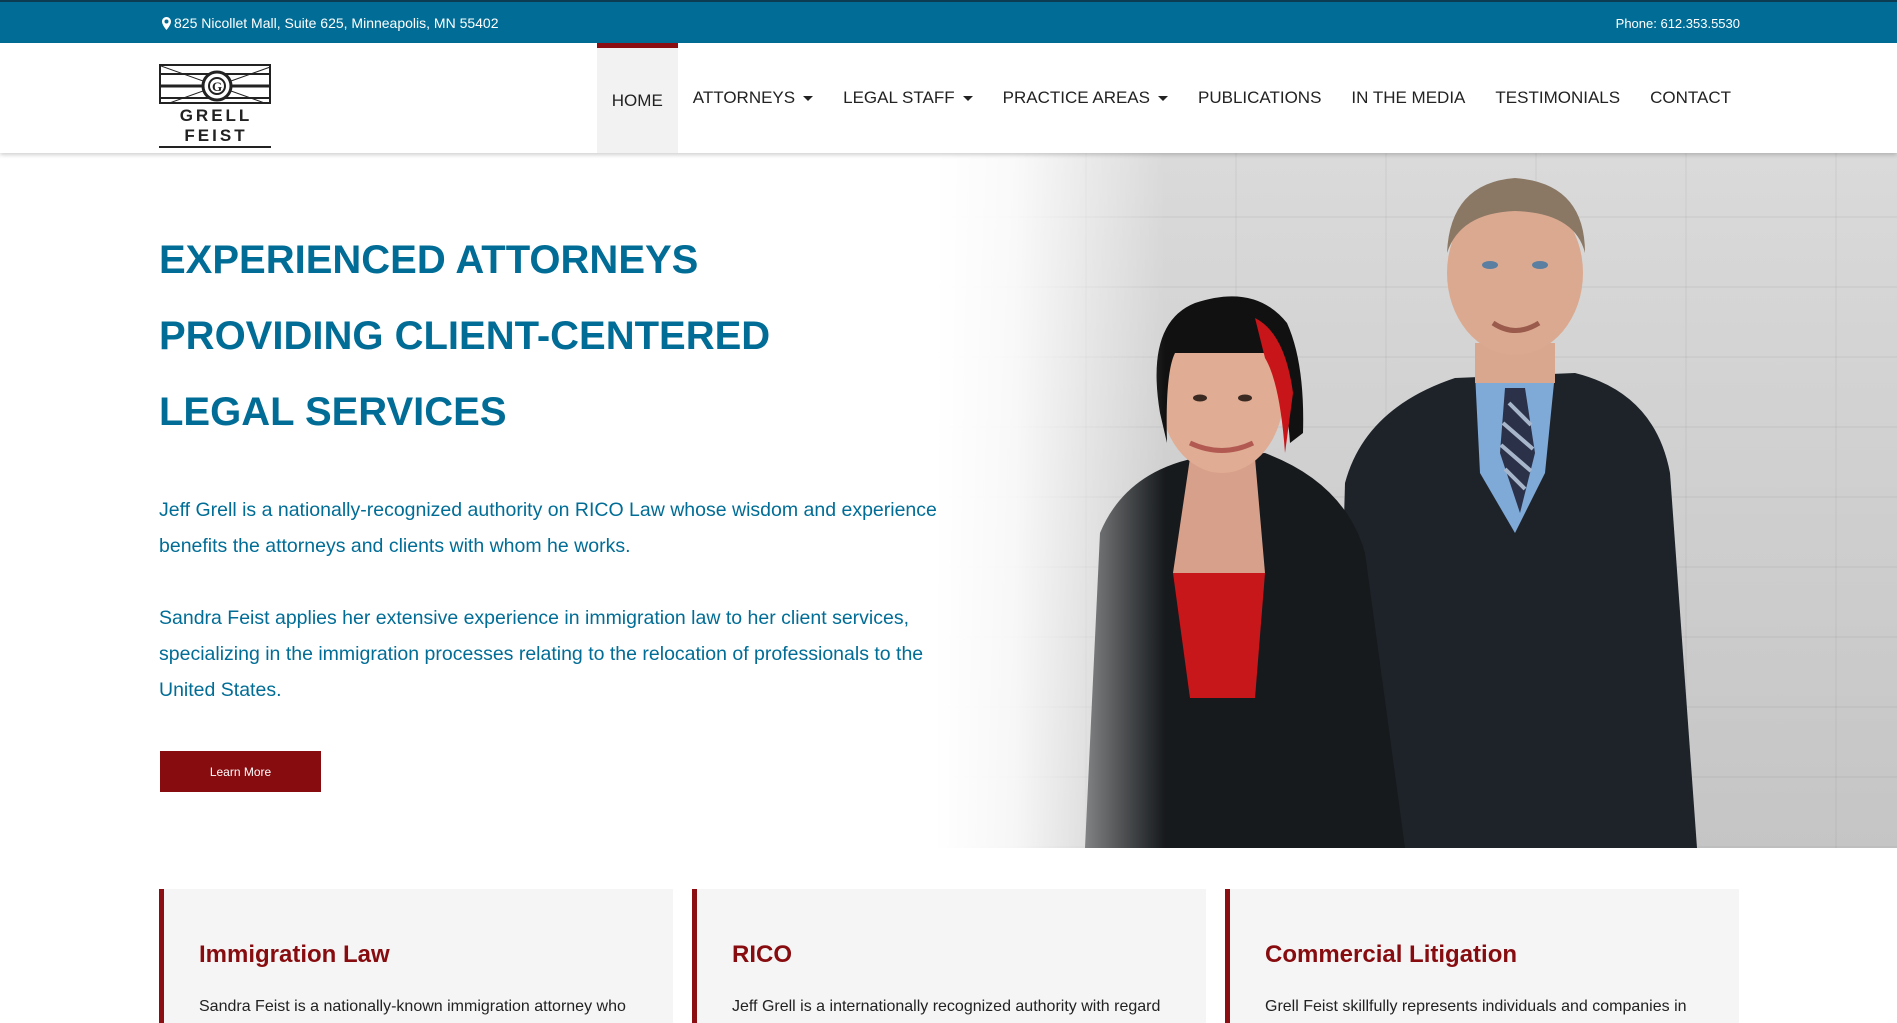 This screenshot has width=1897, height=1023. I want to click on nav-publications-label: PUBLICATIONS, so click(1259, 97).